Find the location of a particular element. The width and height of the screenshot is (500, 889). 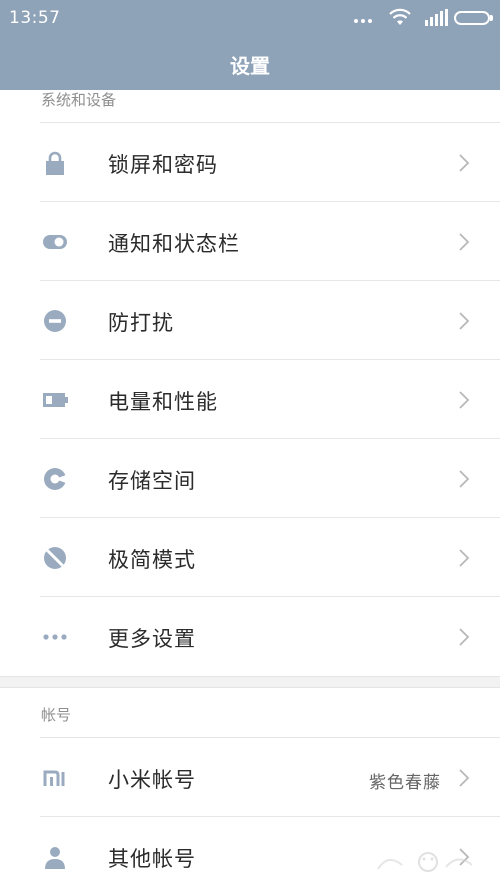

watermark-logo is located at coordinates (425, 862).